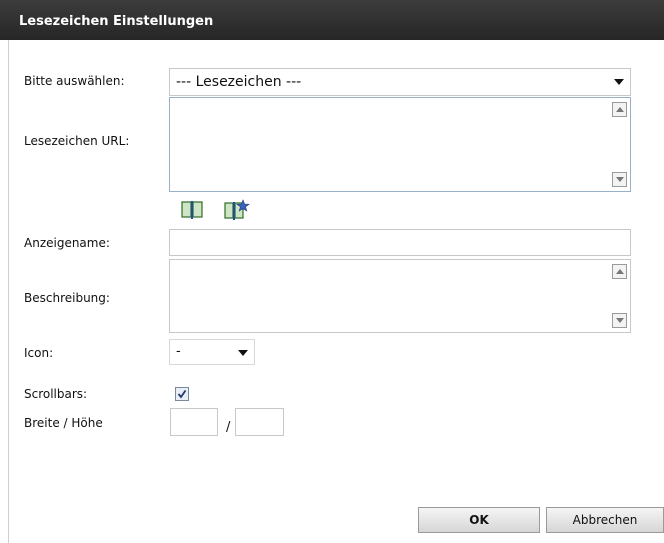 The height and width of the screenshot is (543, 664). What do you see at coordinates (77, 141) in the screenshot?
I see `url-label: Lesezeichen URL:` at bounding box center [77, 141].